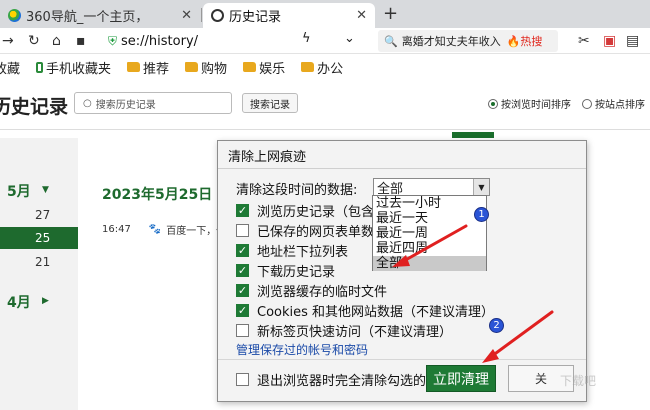 This screenshot has height=410, width=650. I want to click on bookmark-label: 推荐, so click(156, 69).